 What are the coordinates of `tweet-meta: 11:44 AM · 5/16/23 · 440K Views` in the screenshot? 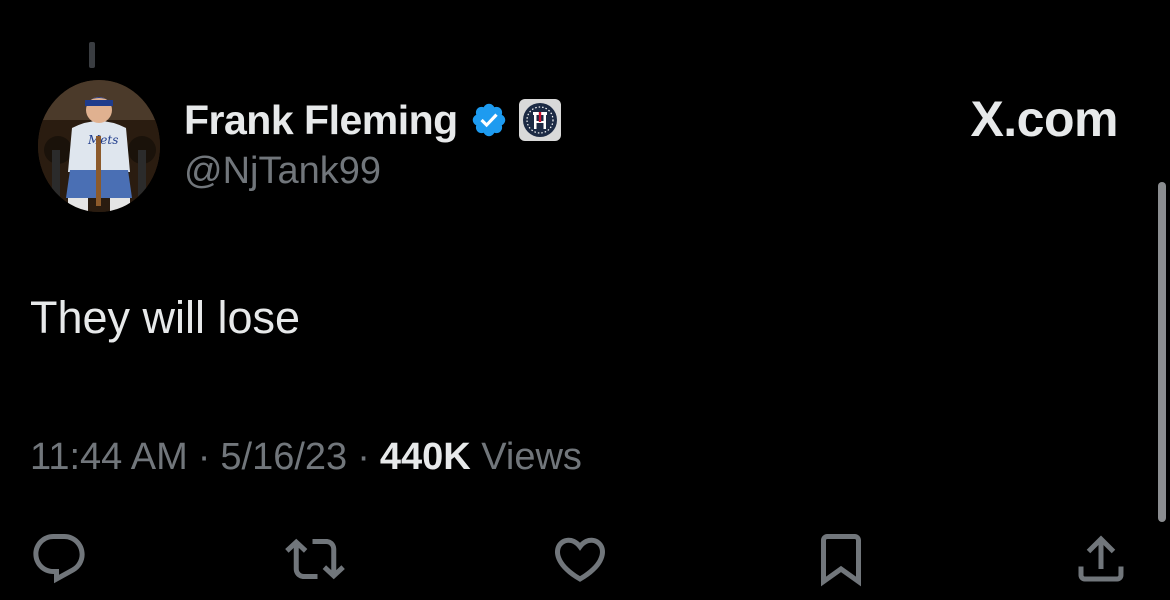 It's located at (306, 457).